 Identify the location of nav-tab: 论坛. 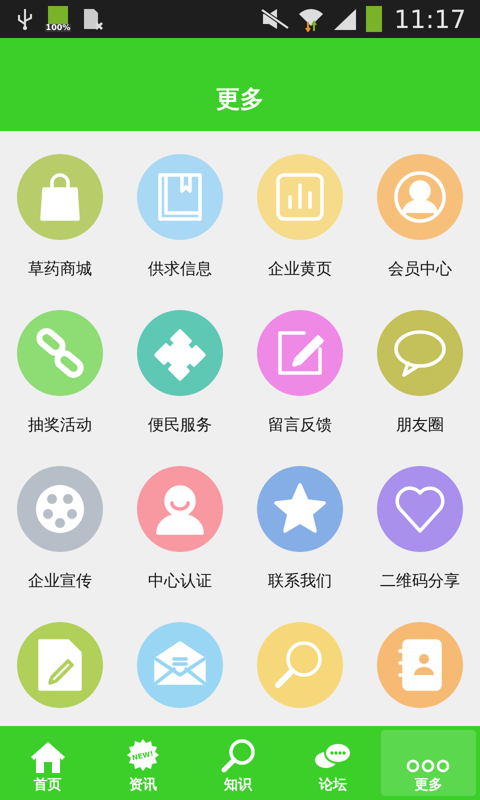
(333, 763).